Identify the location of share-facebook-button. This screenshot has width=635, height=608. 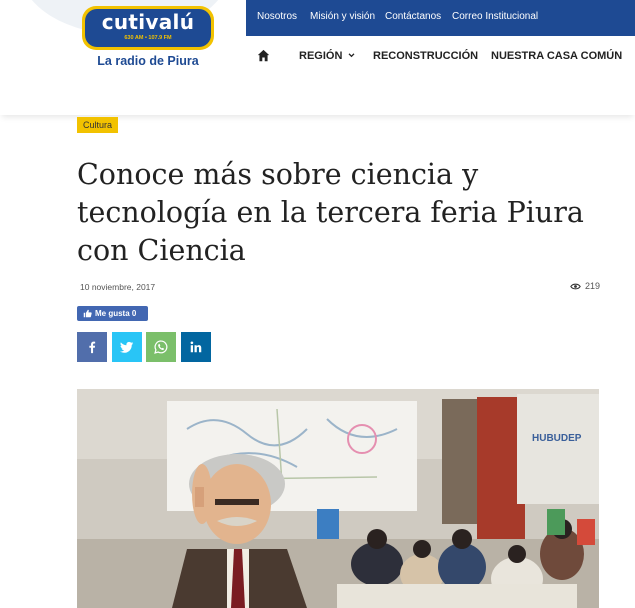
(92, 347).